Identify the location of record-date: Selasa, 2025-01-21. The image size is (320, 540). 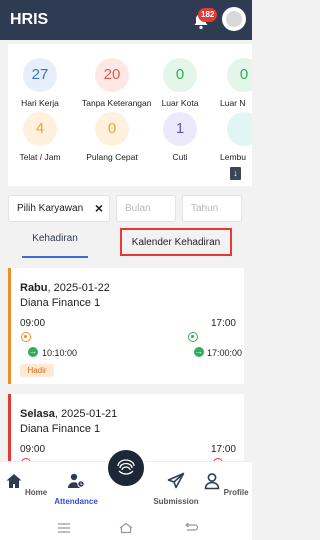
(68, 414).